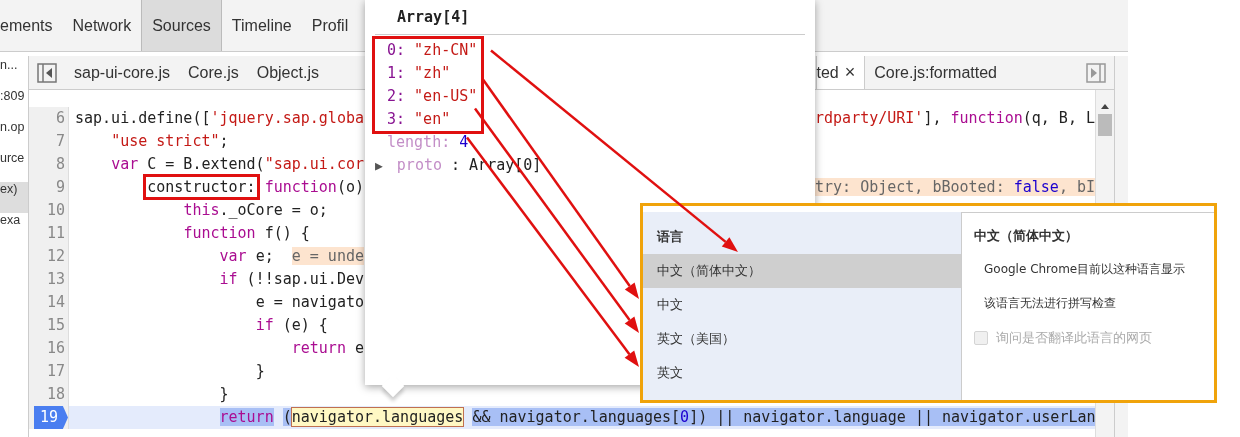 This screenshot has width=1240, height=437. I want to click on line-number: 7, so click(60, 141).